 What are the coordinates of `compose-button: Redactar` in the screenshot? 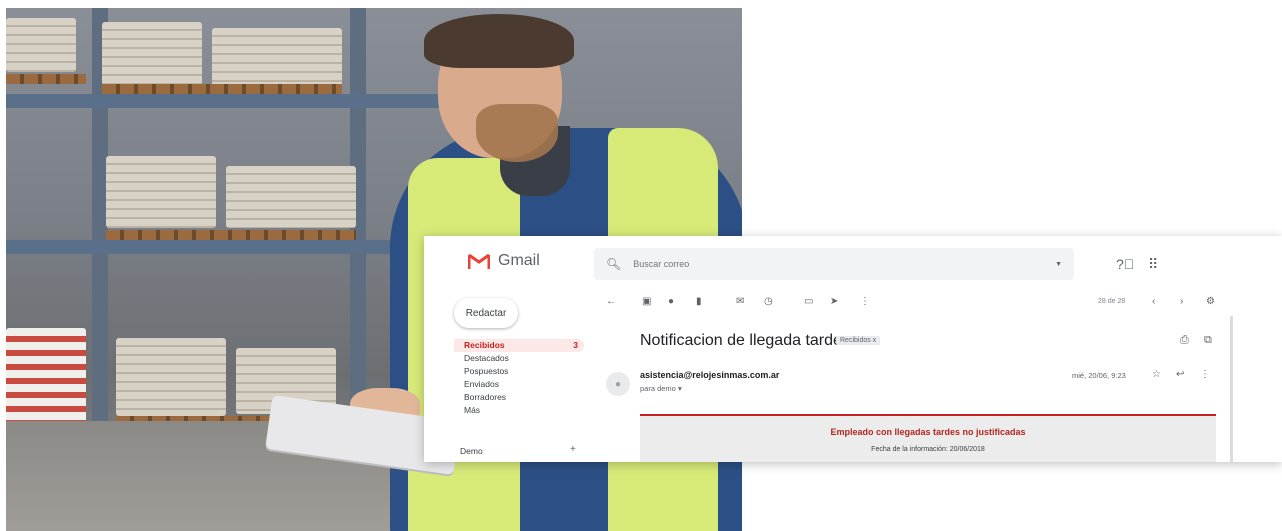 It's located at (486, 313).